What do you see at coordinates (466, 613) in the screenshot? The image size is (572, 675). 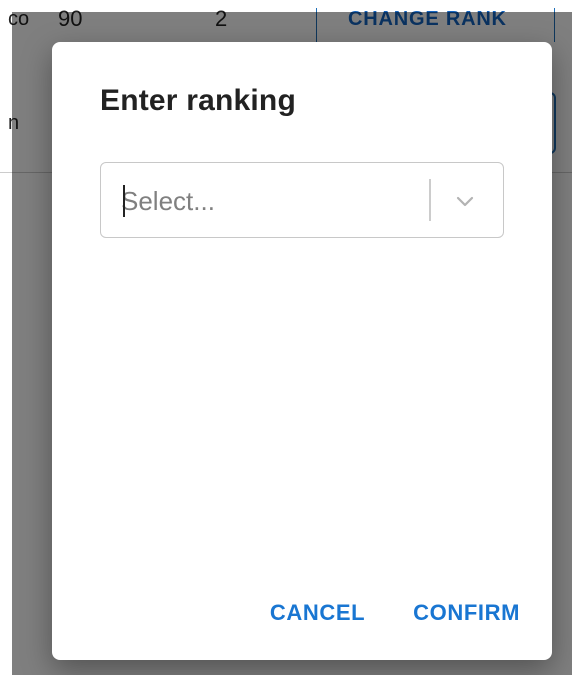 I see `confirm-button: CONFIRM` at bounding box center [466, 613].